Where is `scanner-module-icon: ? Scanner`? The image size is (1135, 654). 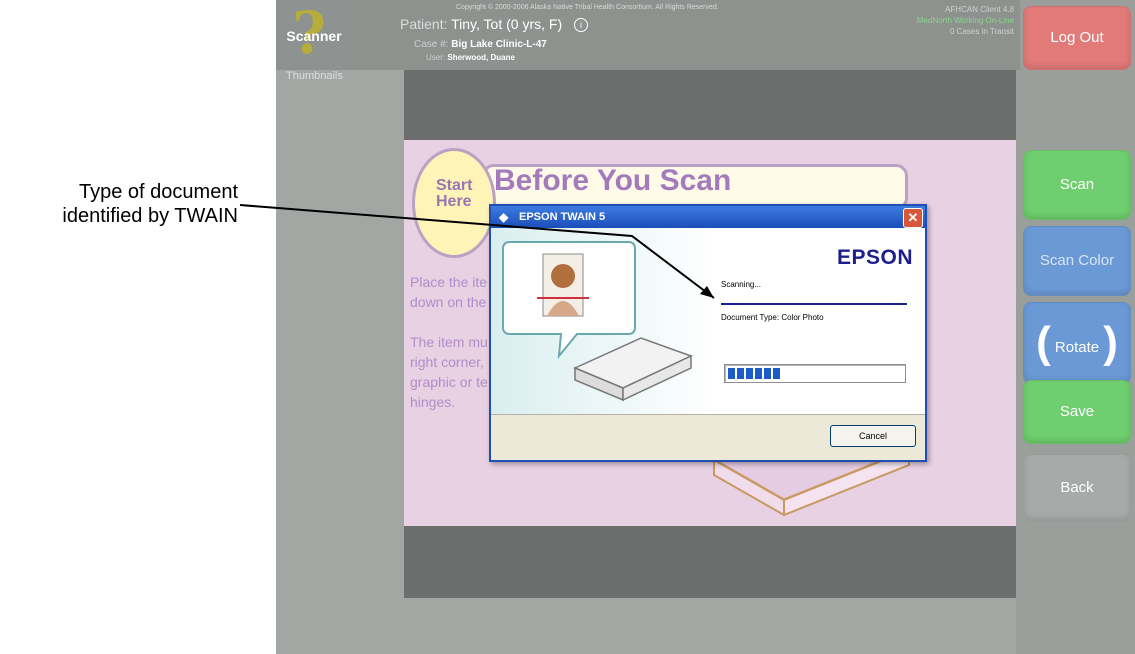 scanner-module-icon: ? Scanner is located at coordinates (314, 34).